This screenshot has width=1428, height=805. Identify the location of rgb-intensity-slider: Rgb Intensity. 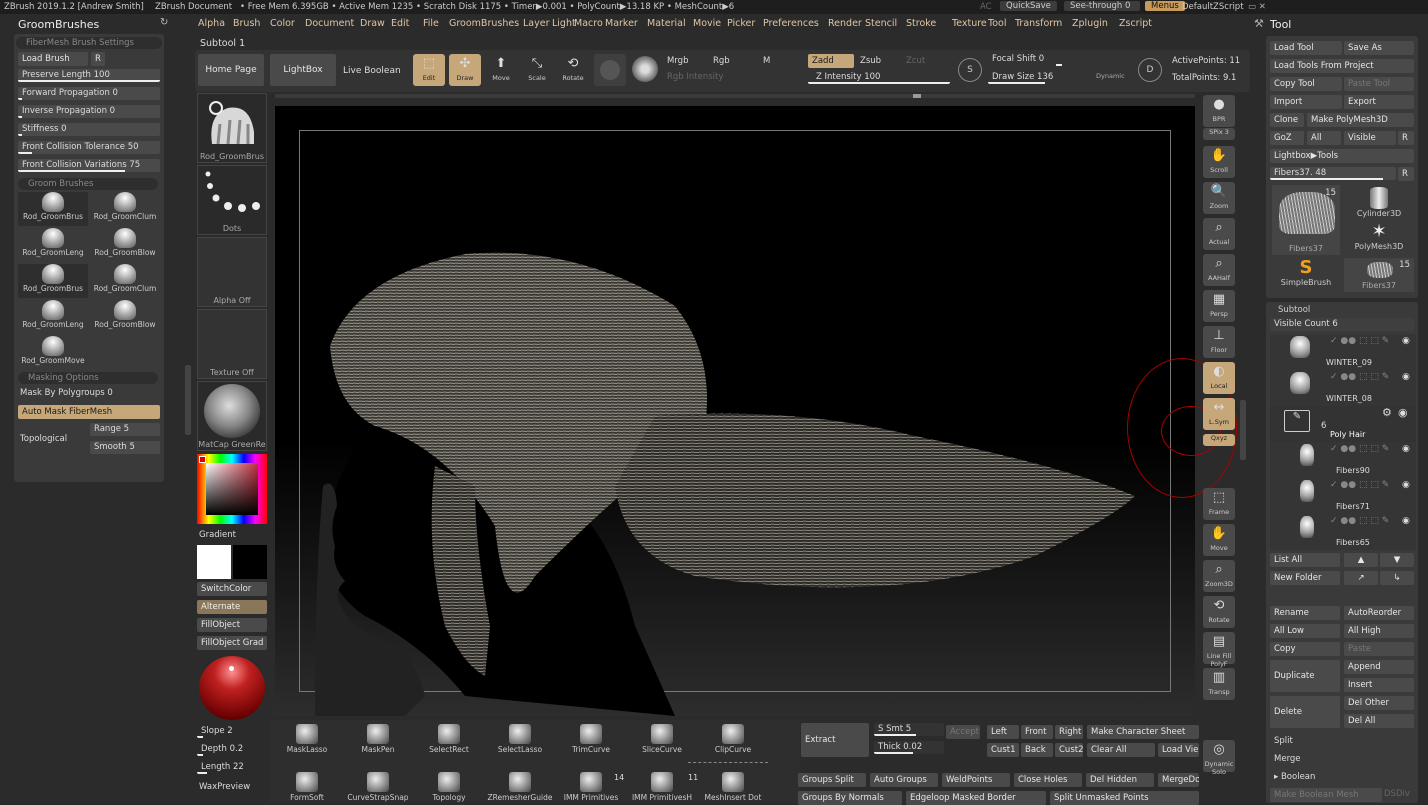
(695, 77).